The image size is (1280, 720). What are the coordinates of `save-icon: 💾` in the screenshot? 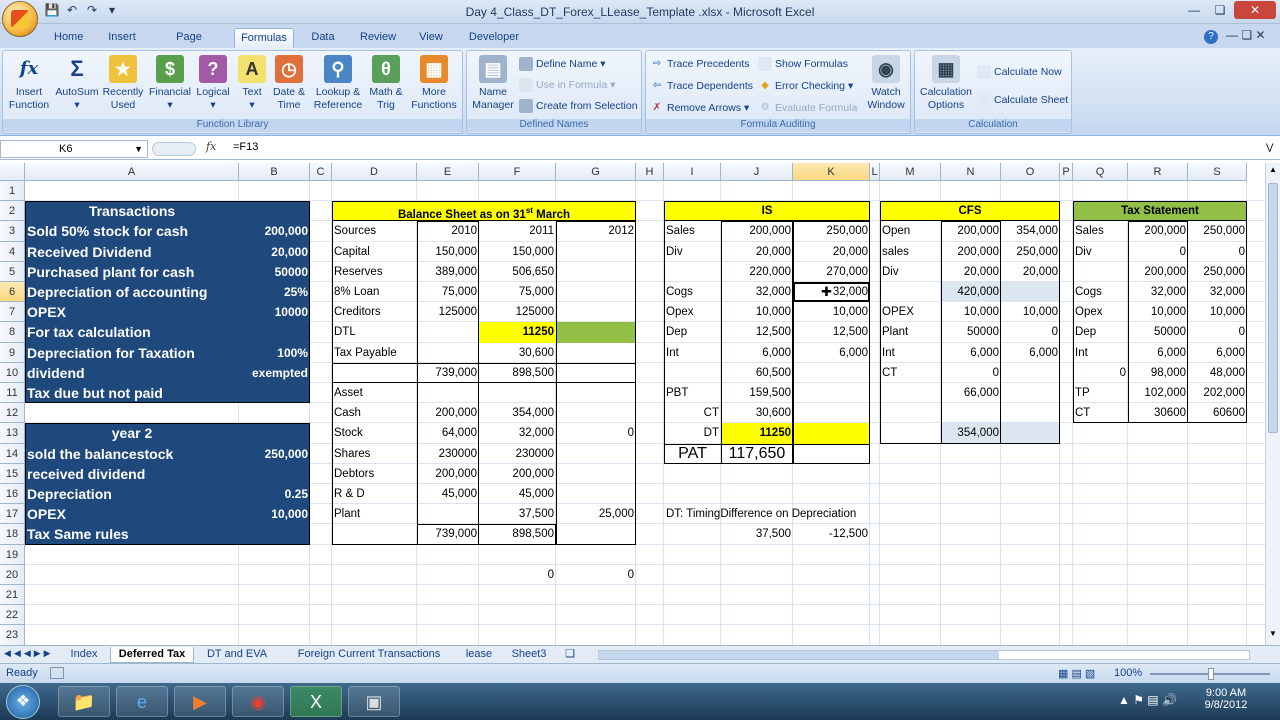 It's located at (52, 11).